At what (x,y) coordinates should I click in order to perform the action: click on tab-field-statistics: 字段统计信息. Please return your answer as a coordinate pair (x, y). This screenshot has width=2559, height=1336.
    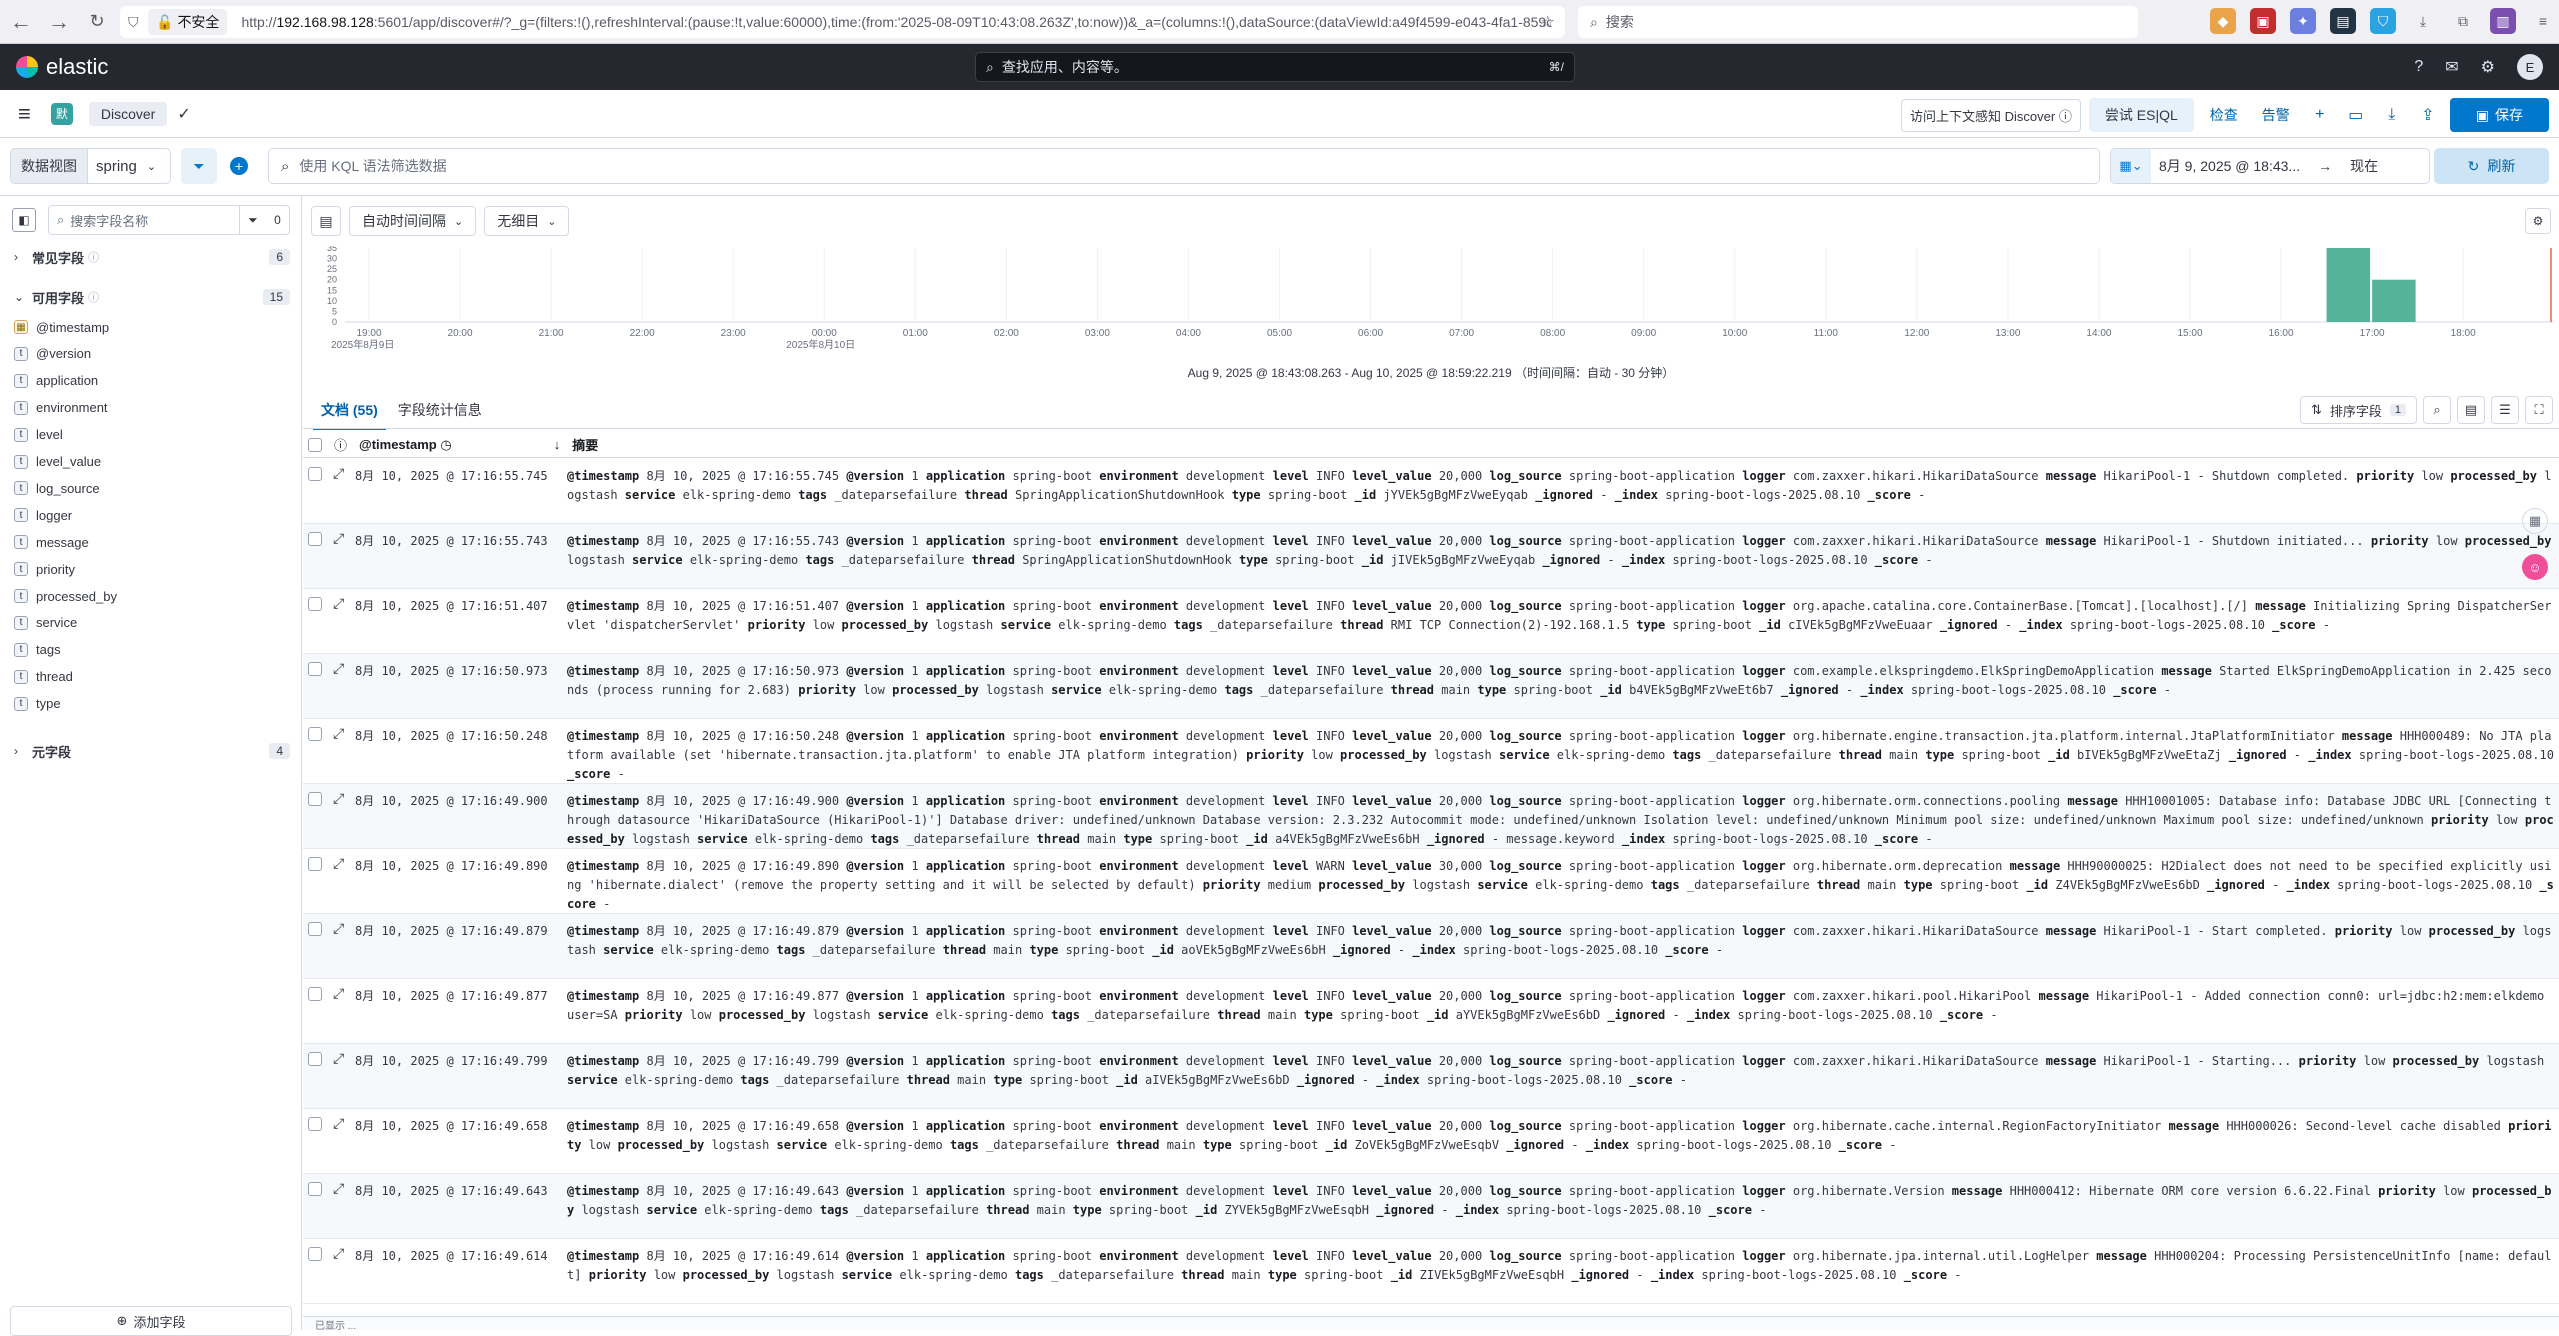
    Looking at the image, I should click on (440, 411).